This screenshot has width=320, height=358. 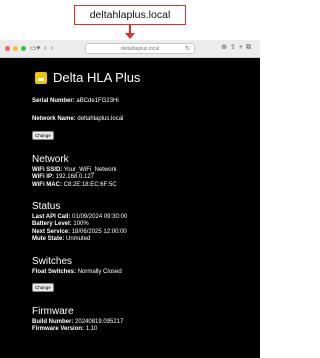 I want to click on toolbar-actions-icons: ⊕⇧+⧉, so click(x=237, y=47).